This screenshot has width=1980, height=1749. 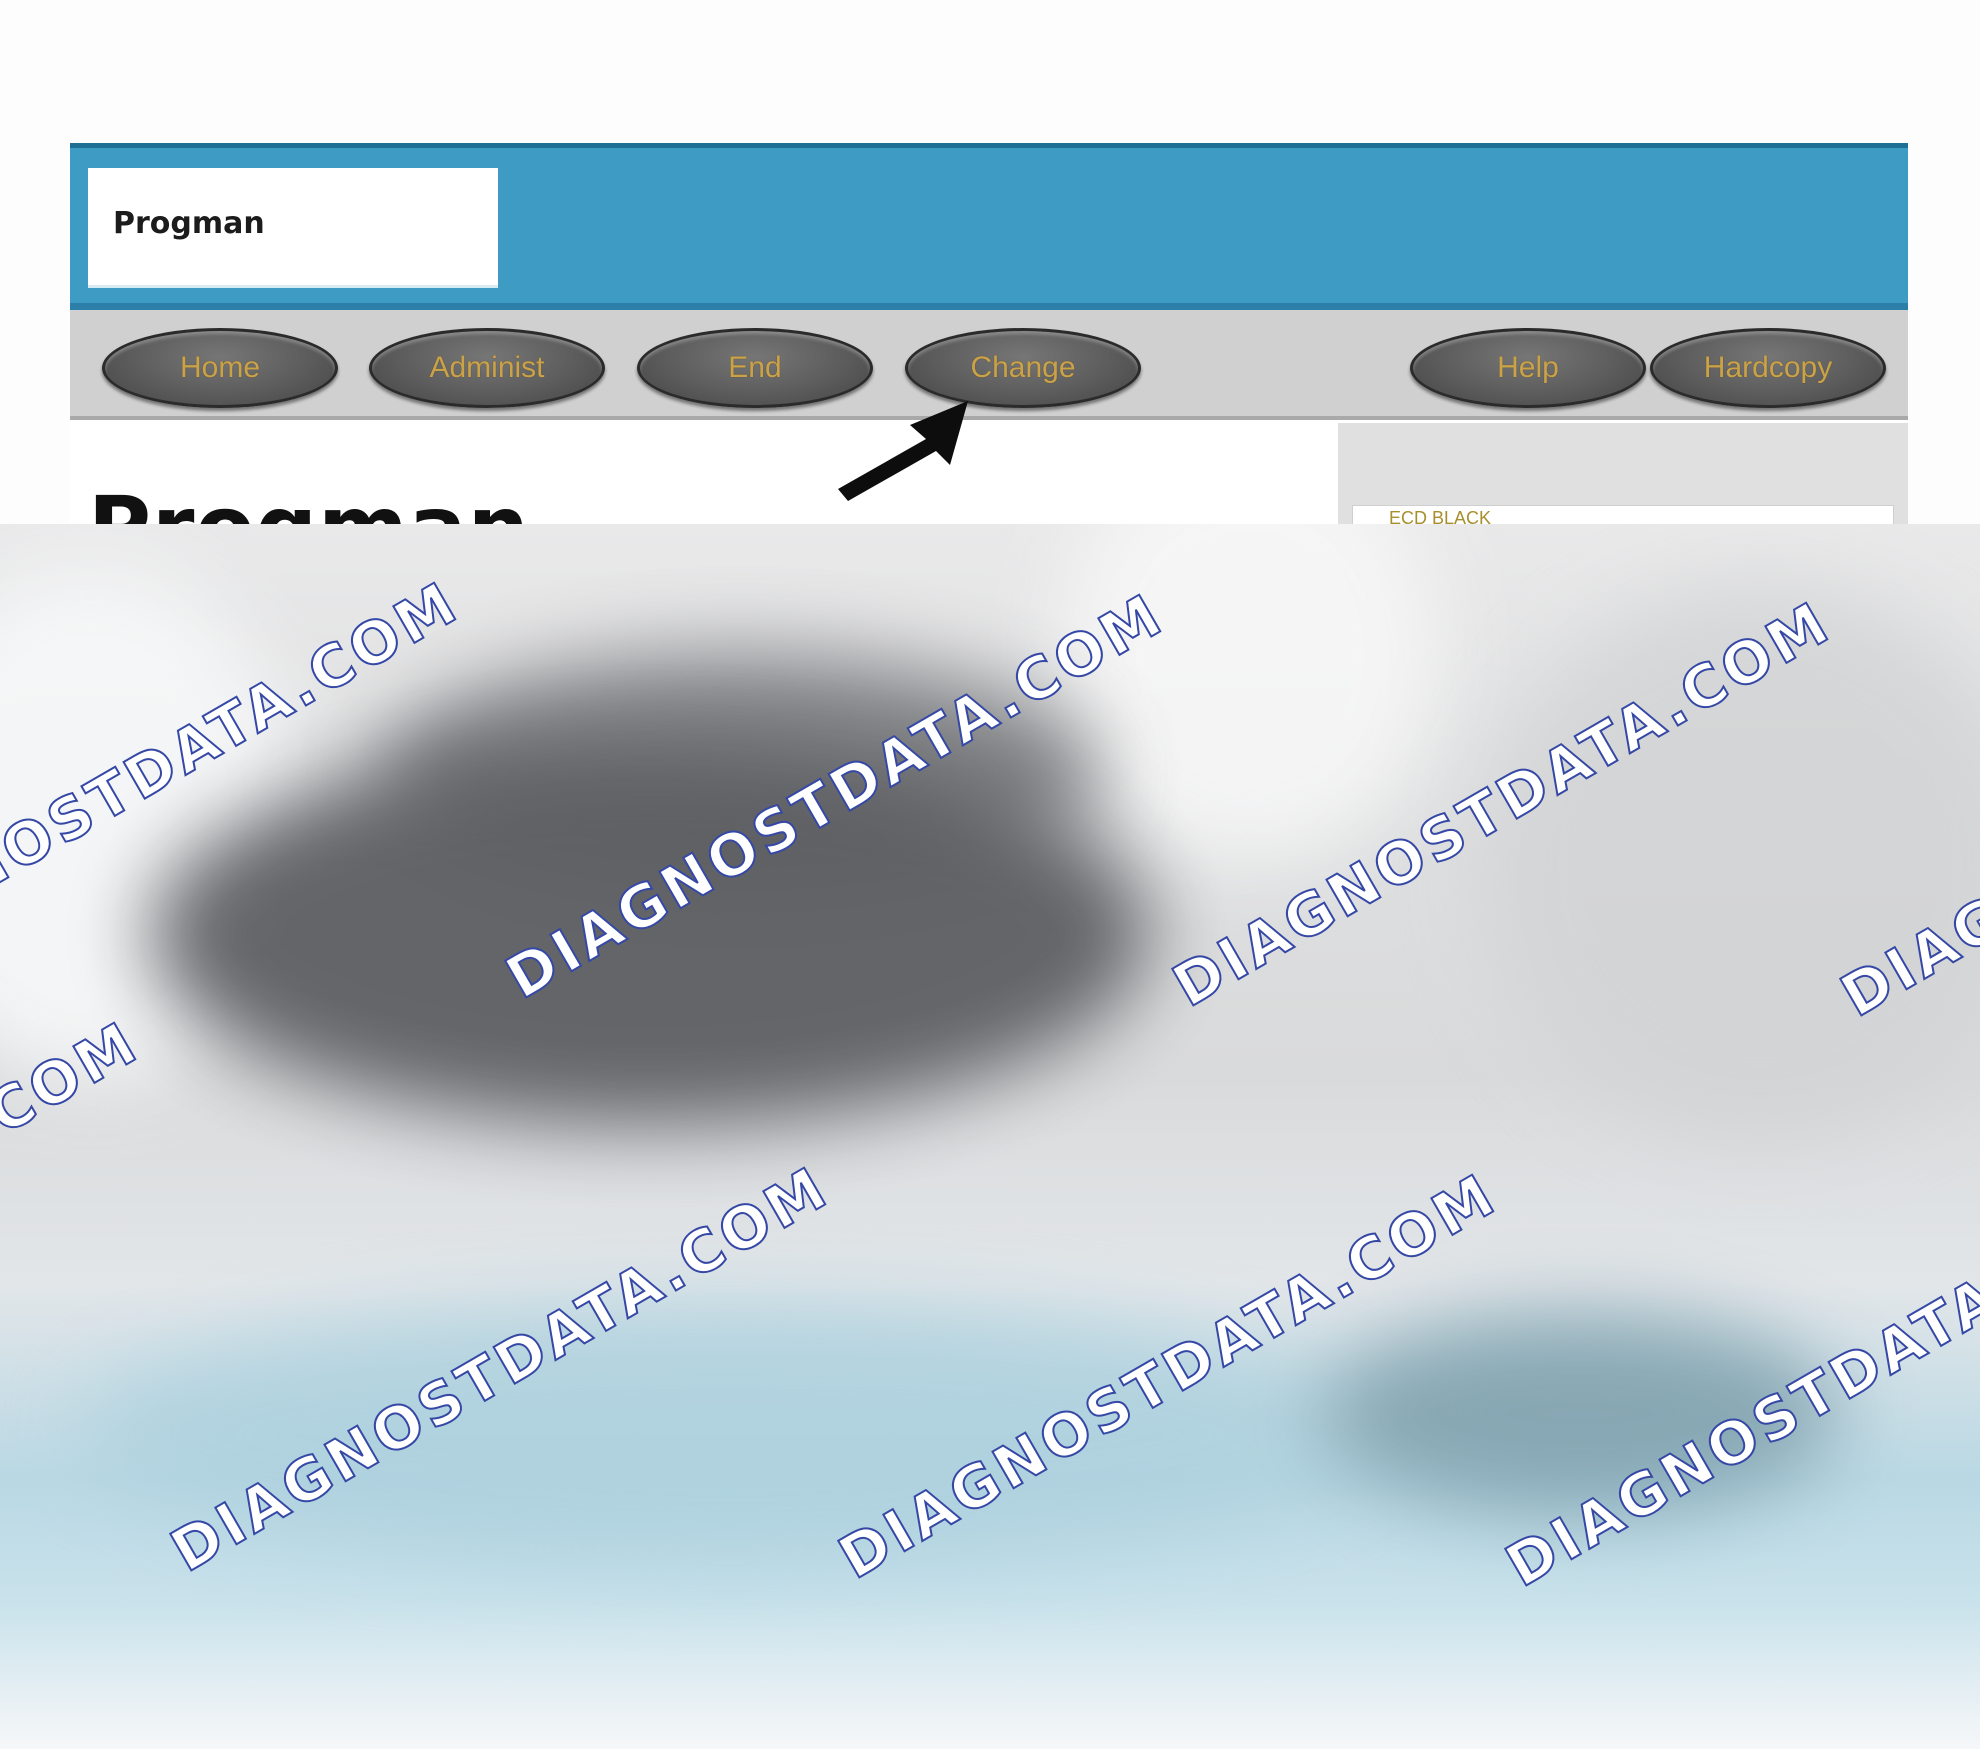 I want to click on end-button-label: End, so click(x=755, y=367).